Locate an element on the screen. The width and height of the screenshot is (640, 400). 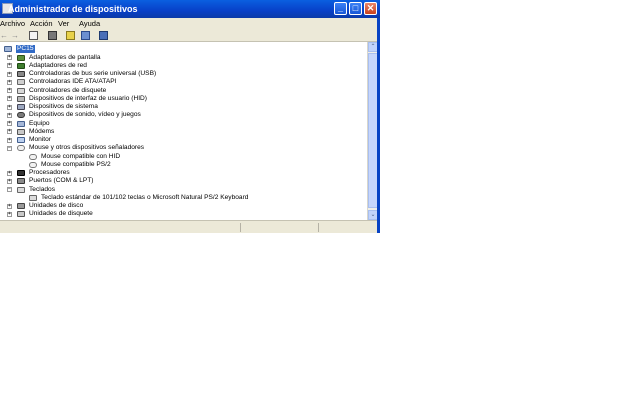
processor-icon is located at coordinates (21, 173).